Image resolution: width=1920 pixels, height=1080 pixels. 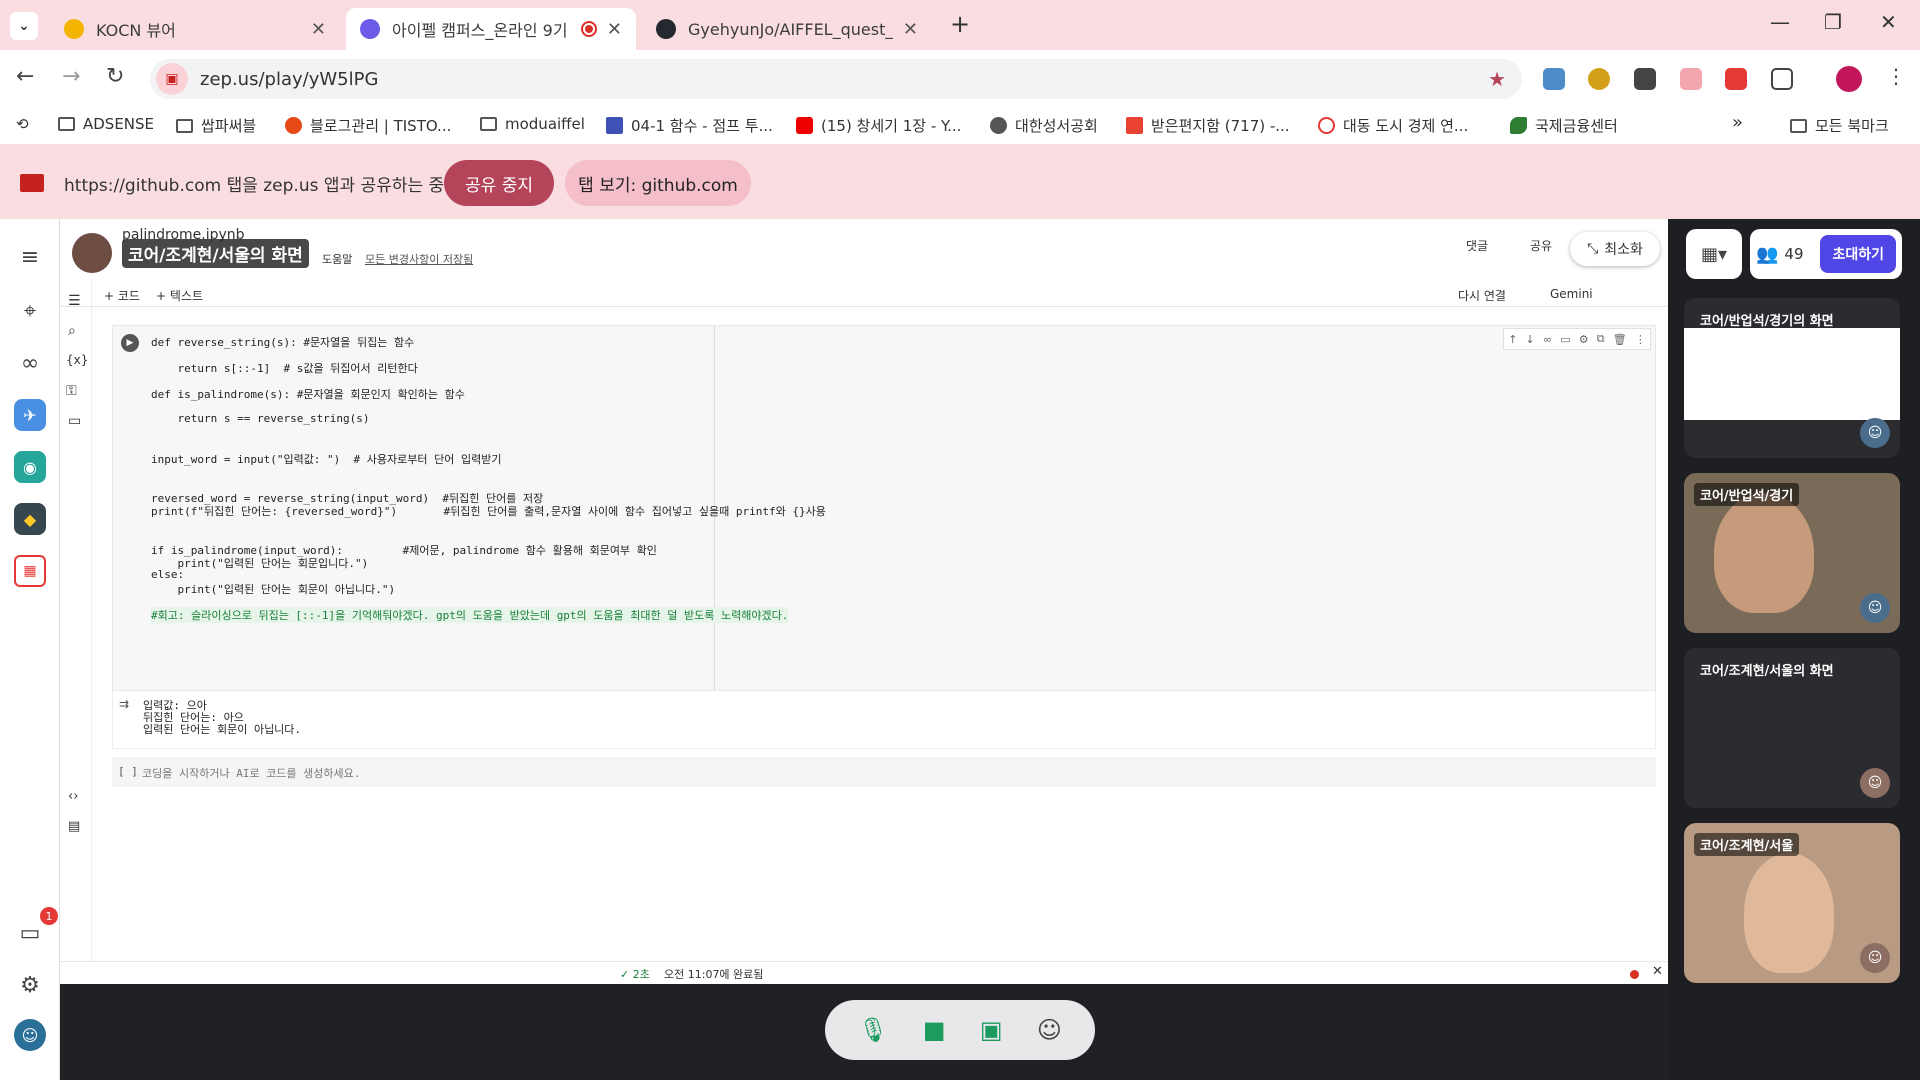 What do you see at coordinates (1792, 728) in the screenshot?
I see `participant-tile: 코어/조계현/서울의 화면 ☺` at bounding box center [1792, 728].